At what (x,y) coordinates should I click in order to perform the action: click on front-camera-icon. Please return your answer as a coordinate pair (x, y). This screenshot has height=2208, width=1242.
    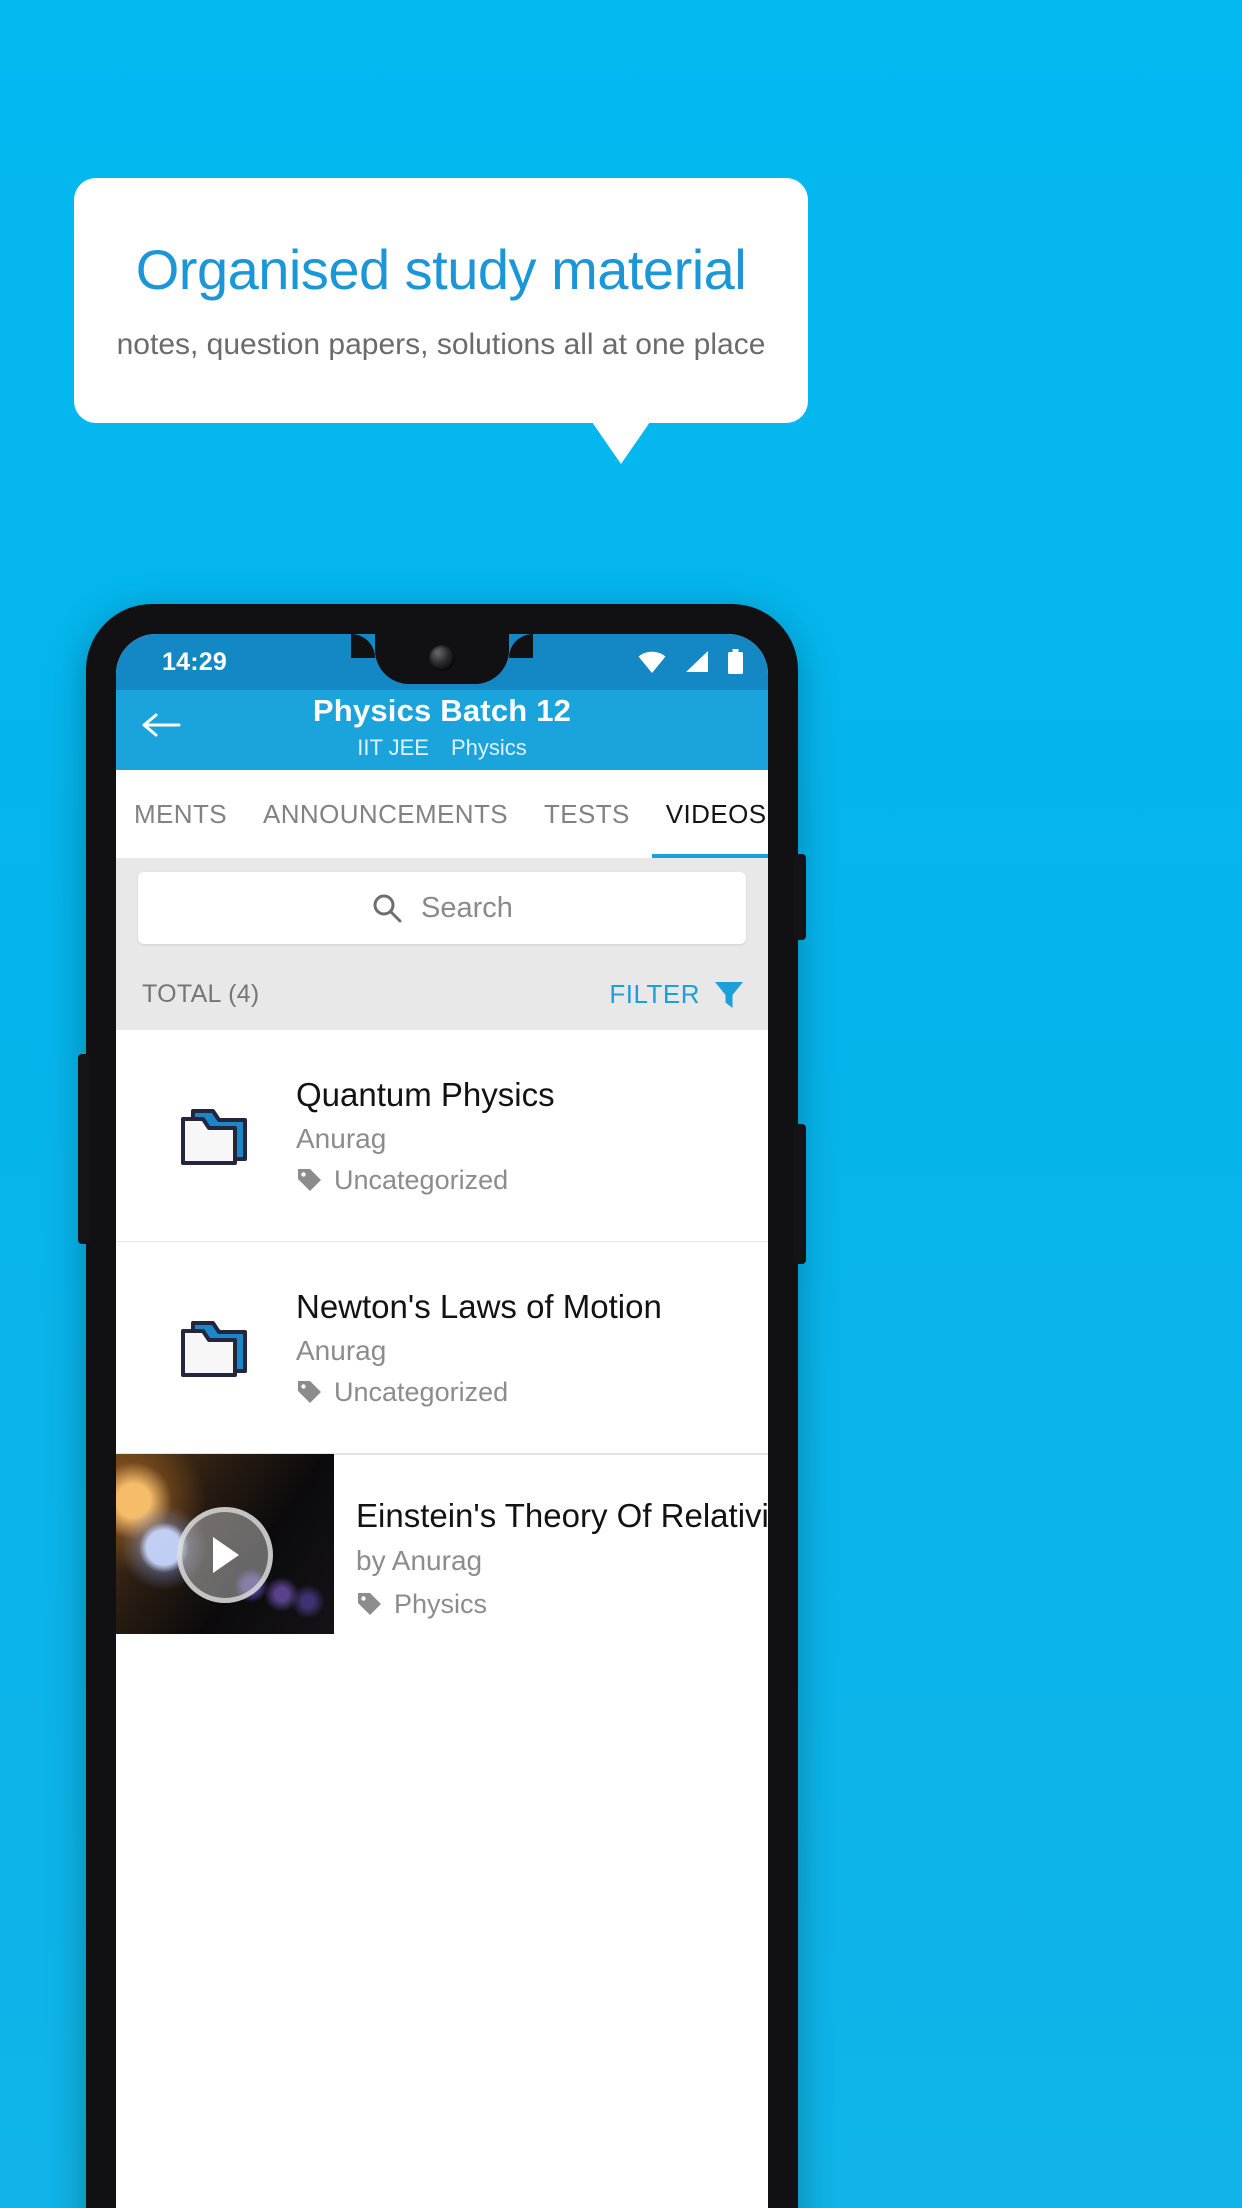
    Looking at the image, I should click on (442, 658).